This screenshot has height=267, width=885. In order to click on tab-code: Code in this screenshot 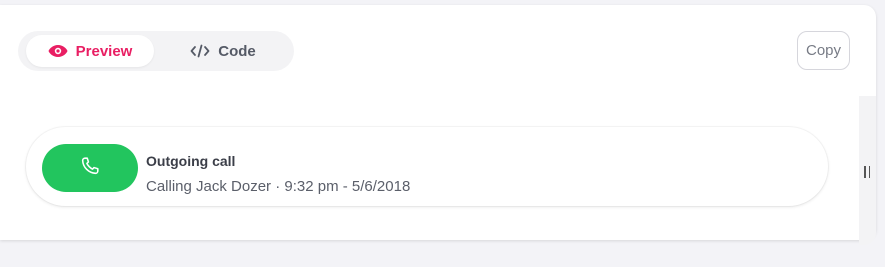, I will do `click(223, 51)`.